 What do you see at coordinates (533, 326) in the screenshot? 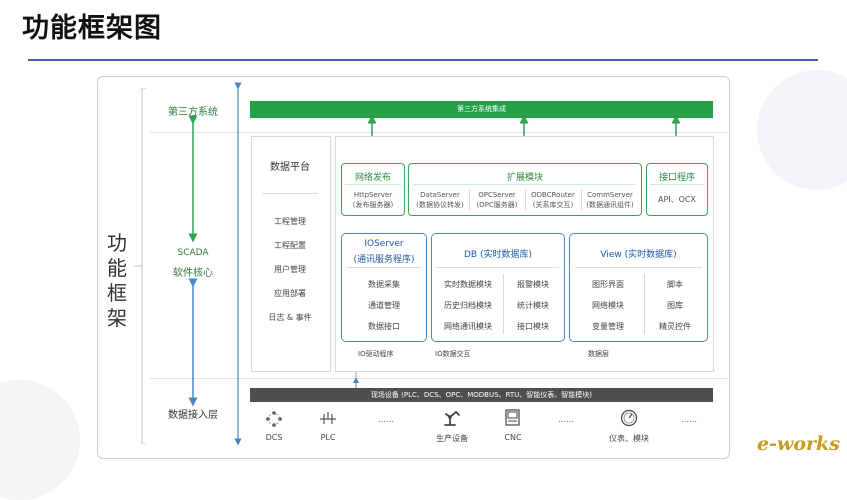
I see `db-module-item: 接口模块` at bounding box center [533, 326].